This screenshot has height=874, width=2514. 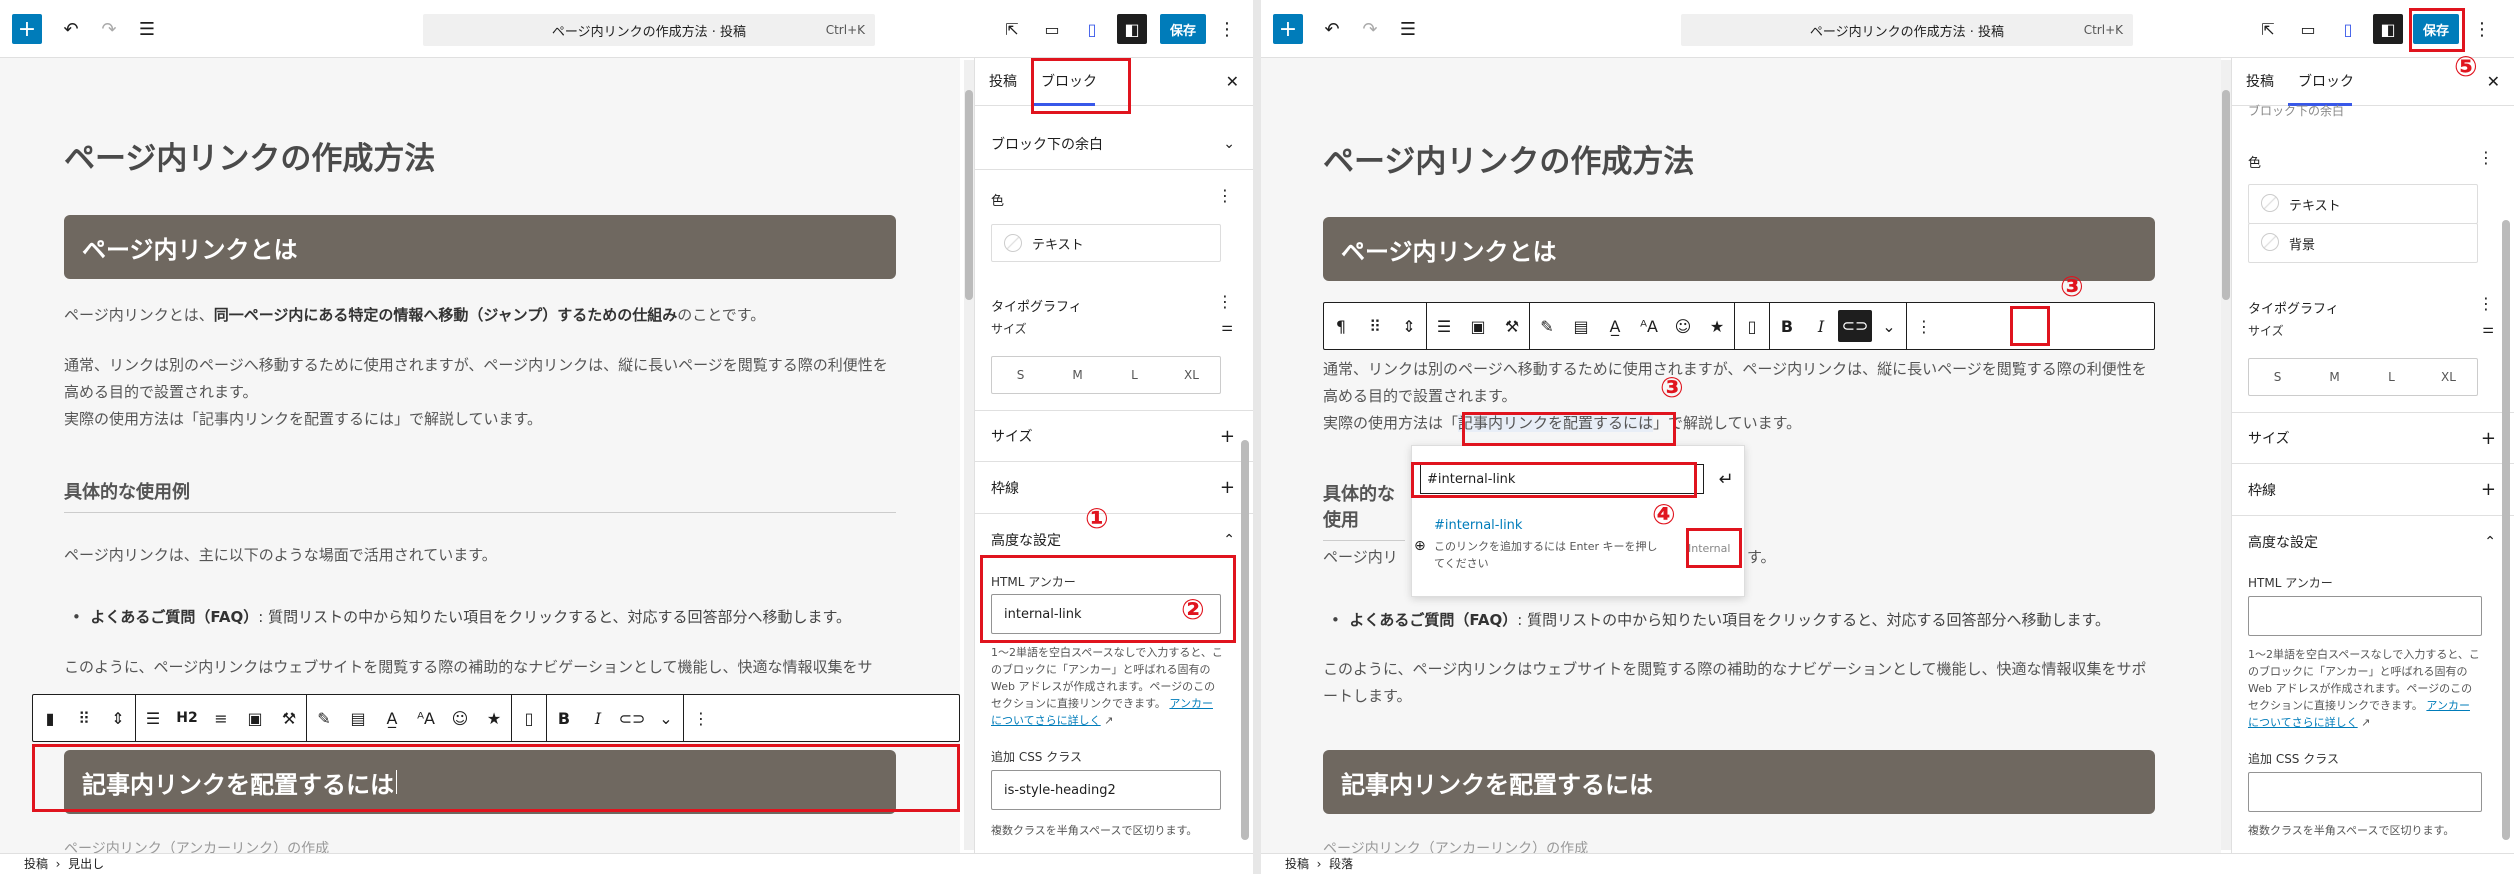 What do you see at coordinates (1183, 29) in the screenshot?
I see `save-button: 保存` at bounding box center [1183, 29].